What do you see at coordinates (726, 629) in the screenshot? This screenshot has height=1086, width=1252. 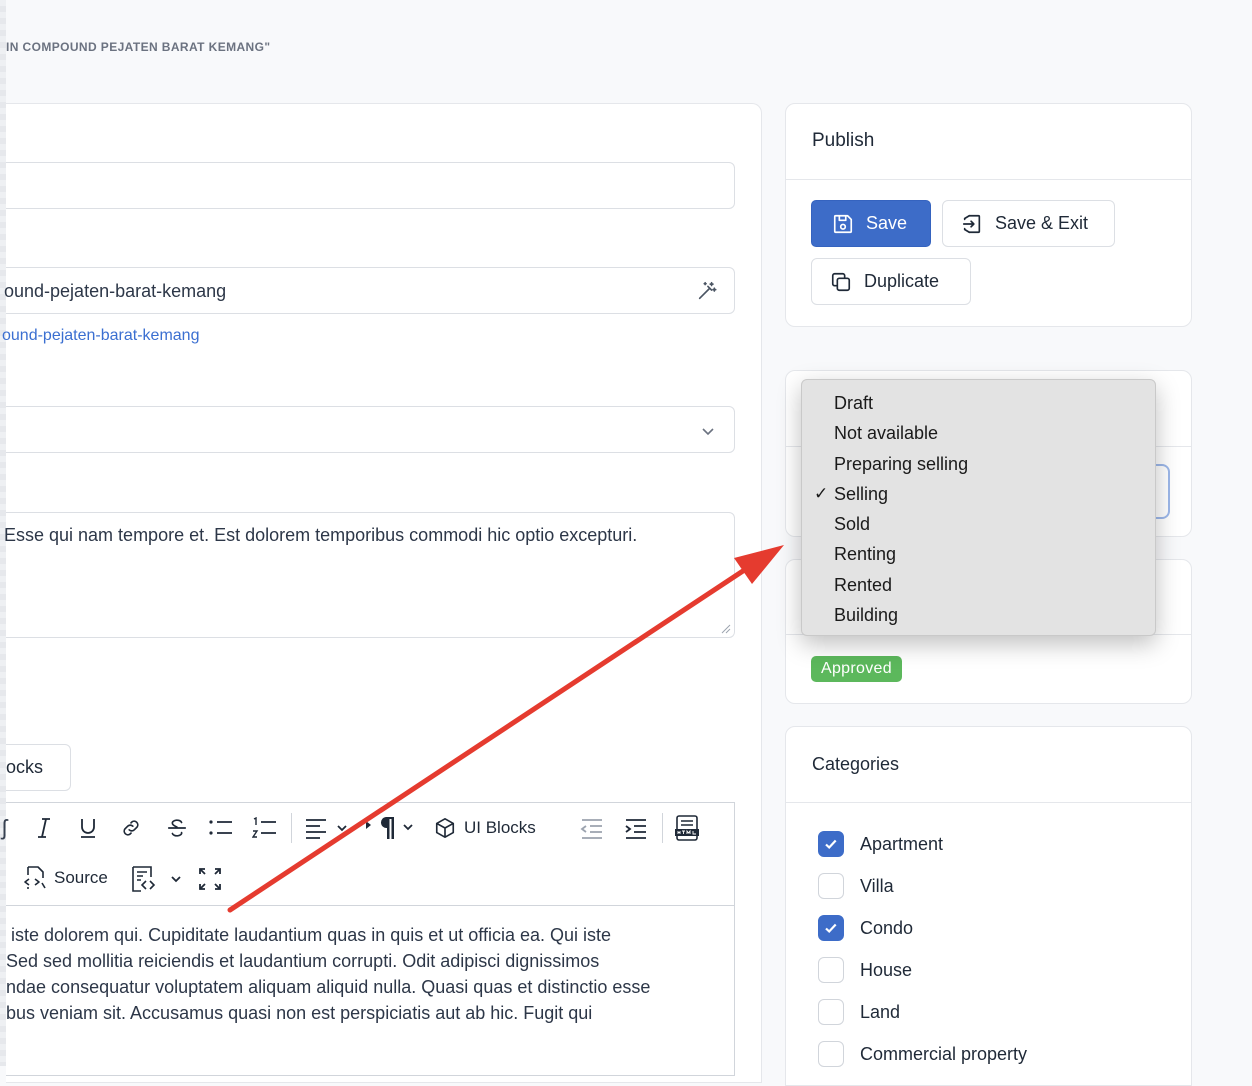 I see `resize-handle-icon` at bounding box center [726, 629].